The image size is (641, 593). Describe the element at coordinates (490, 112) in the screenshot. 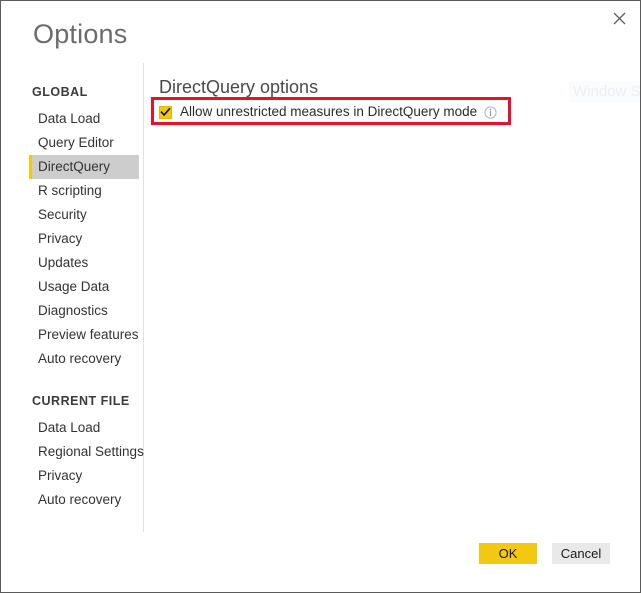

I see `info-icon` at that location.